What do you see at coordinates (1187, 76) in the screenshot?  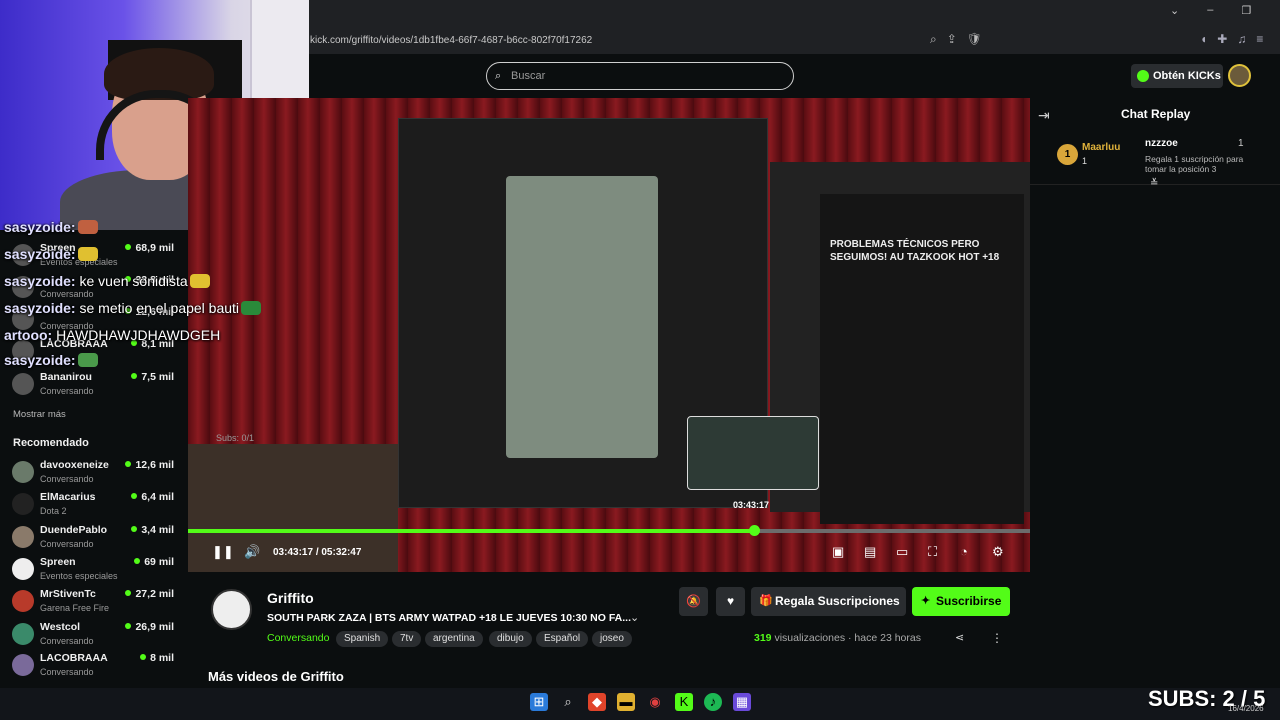 I see `get-kicks-label: Obtén KICKs` at bounding box center [1187, 76].